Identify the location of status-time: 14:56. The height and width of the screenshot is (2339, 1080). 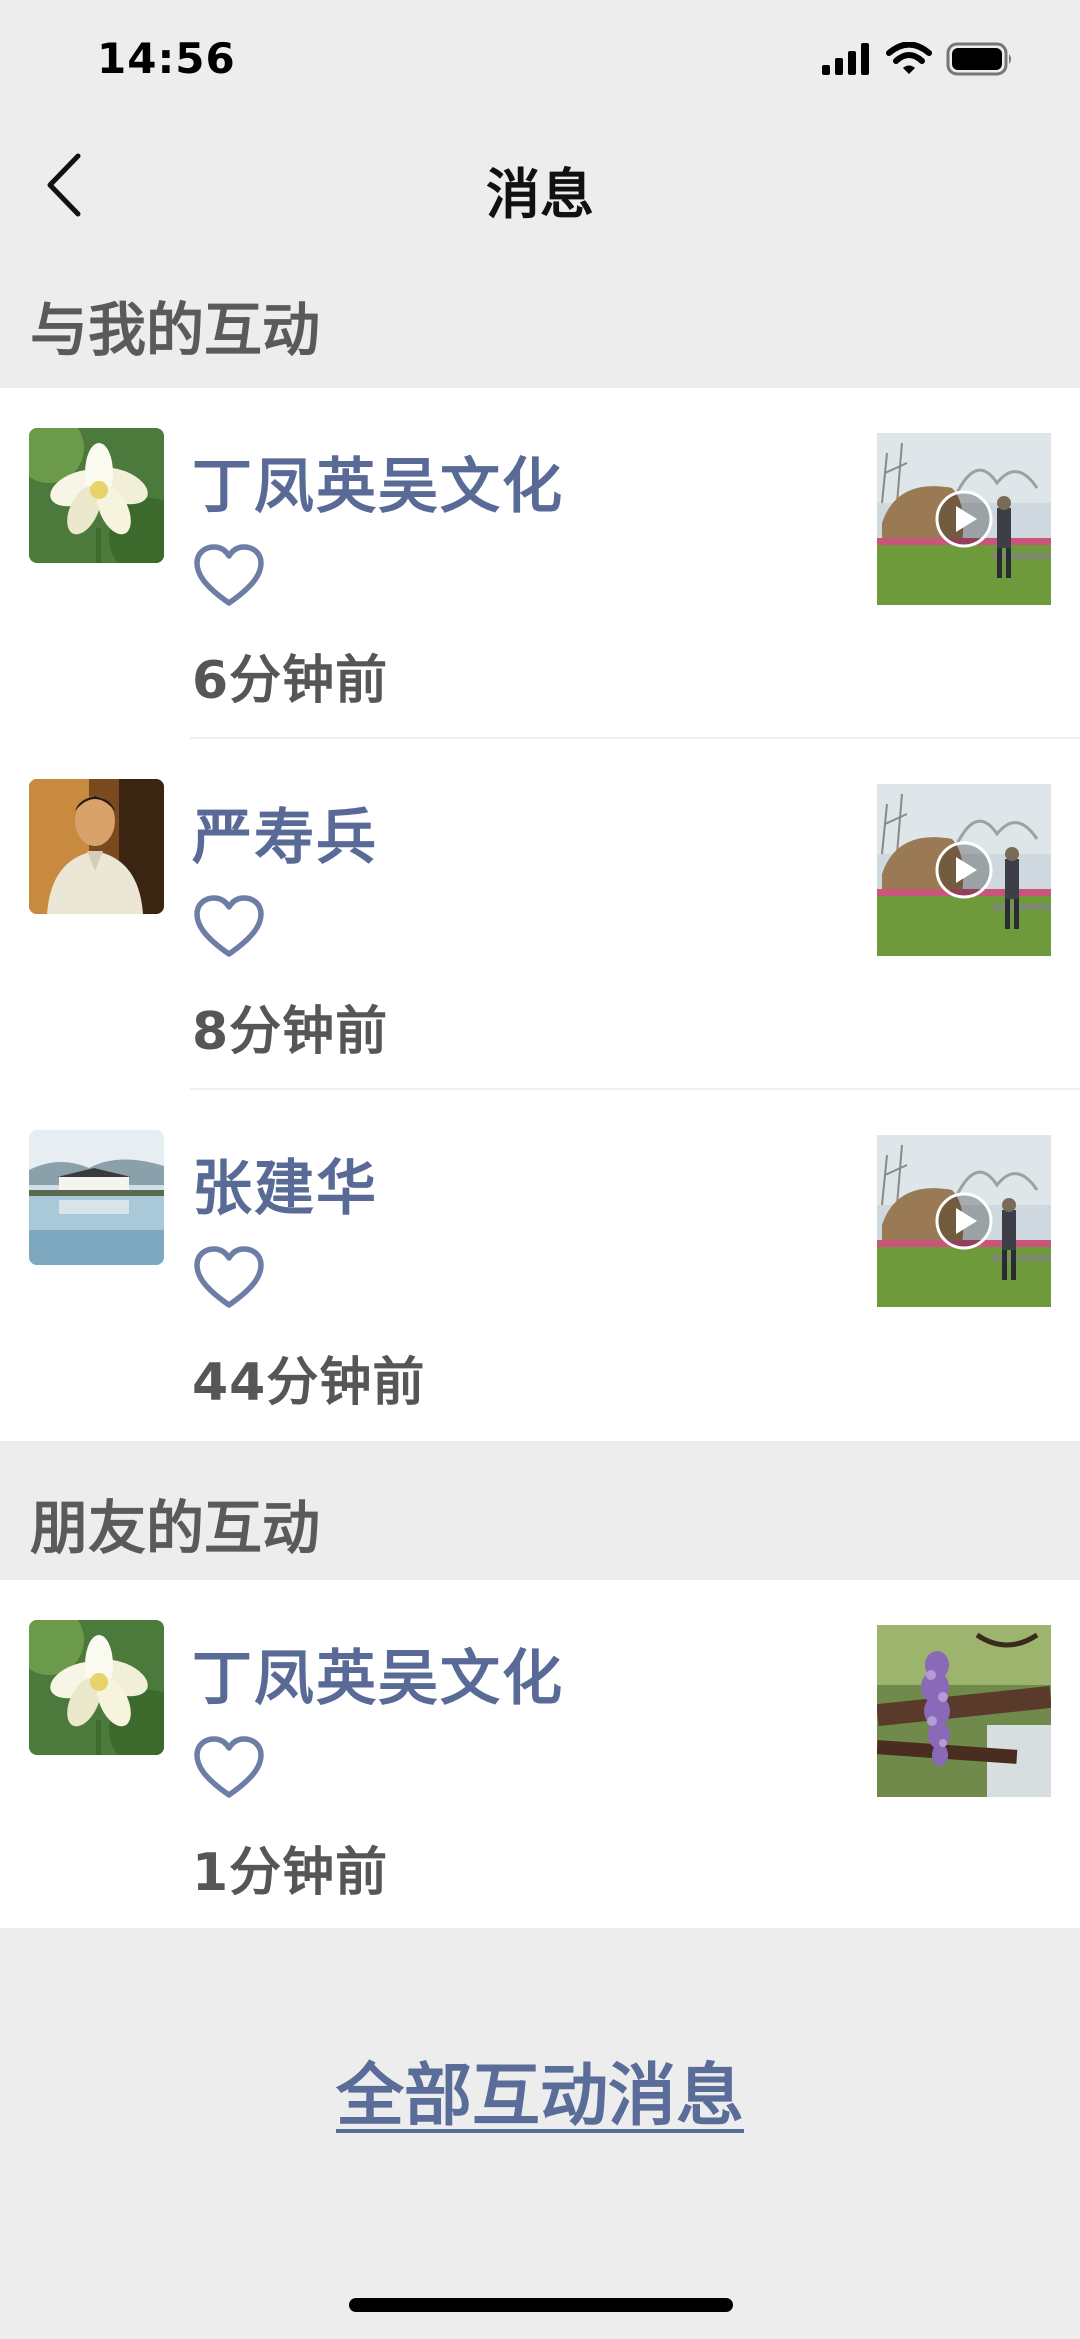
(166, 58).